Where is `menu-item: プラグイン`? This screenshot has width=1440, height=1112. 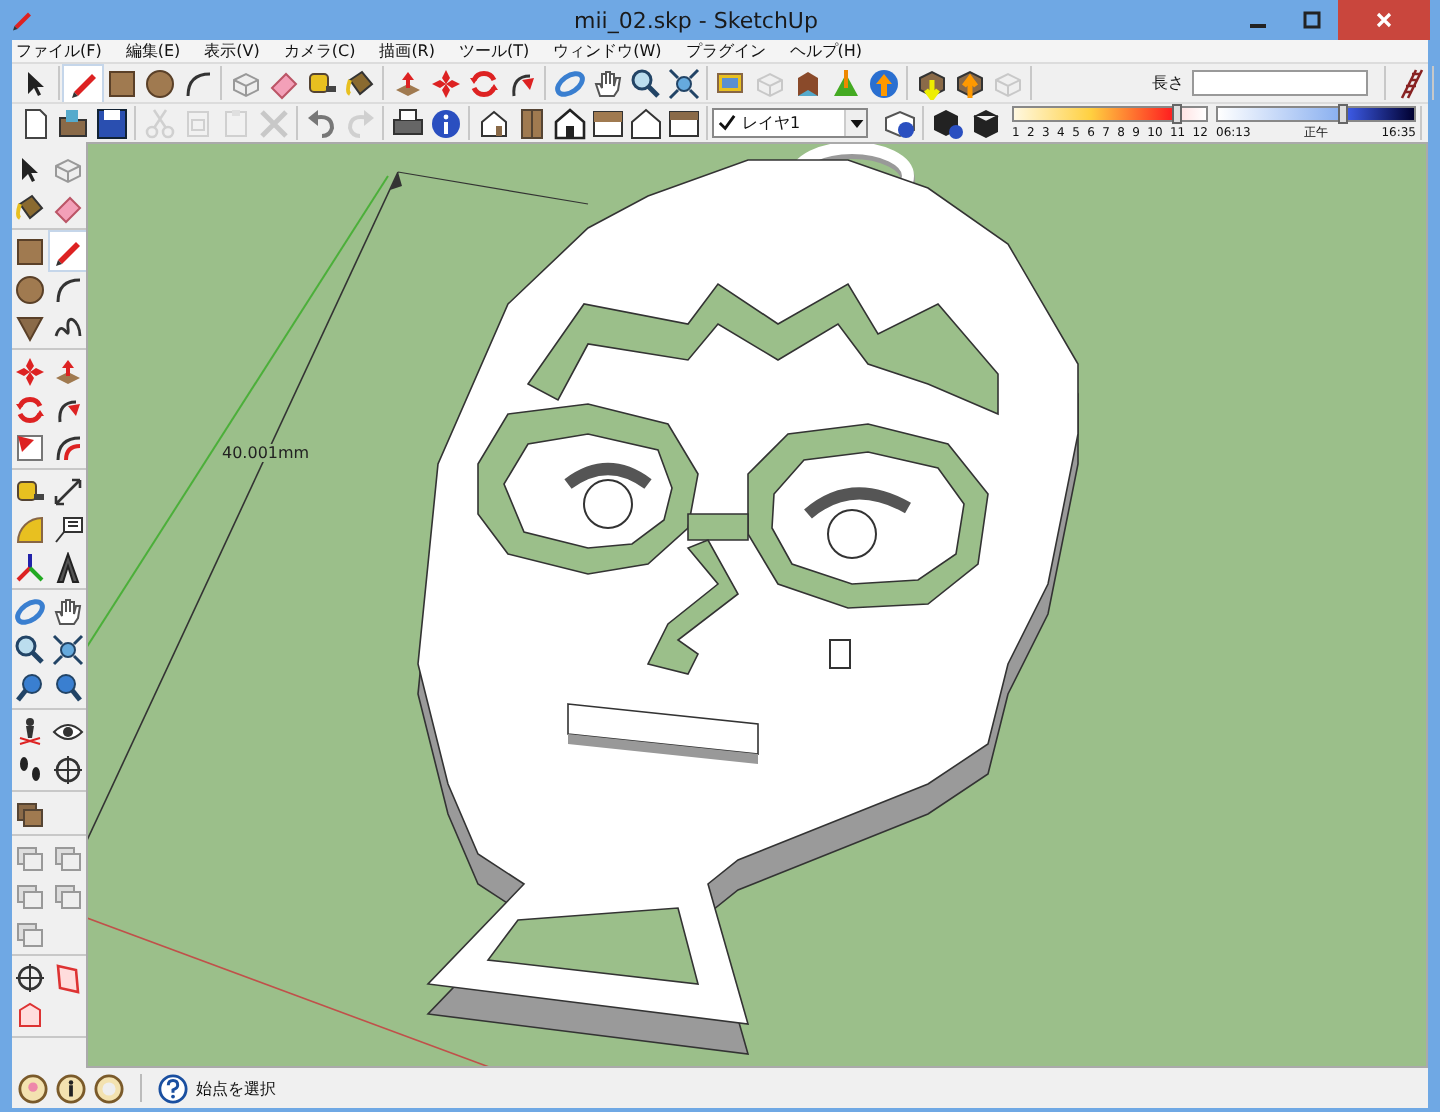 menu-item: プラグイン is located at coordinates (725, 51).